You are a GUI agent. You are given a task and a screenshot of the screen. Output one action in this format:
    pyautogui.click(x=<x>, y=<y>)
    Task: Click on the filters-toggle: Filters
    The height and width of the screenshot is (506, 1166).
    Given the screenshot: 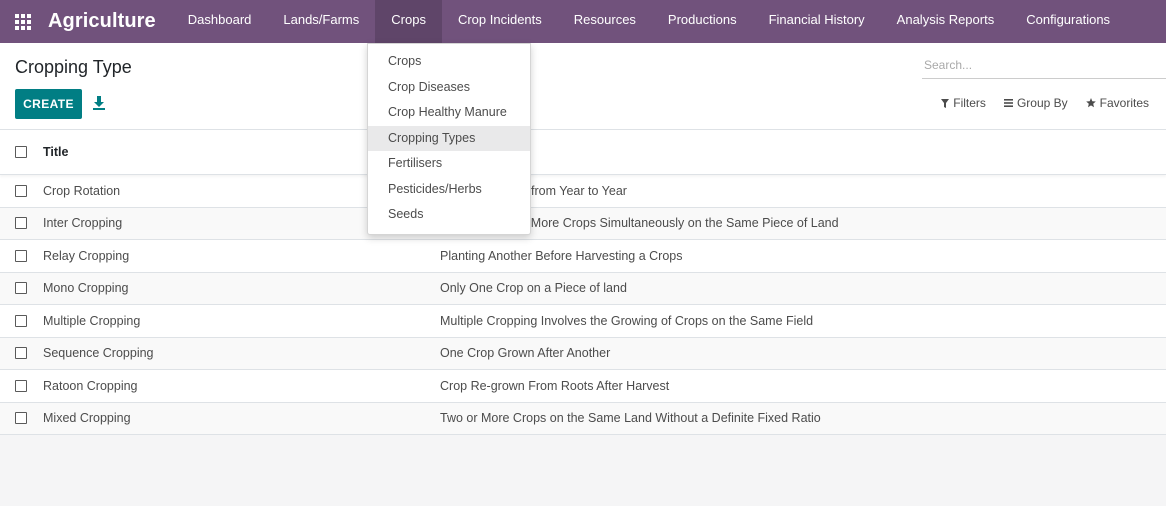 What is the action you would take?
    pyautogui.click(x=963, y=103)
    